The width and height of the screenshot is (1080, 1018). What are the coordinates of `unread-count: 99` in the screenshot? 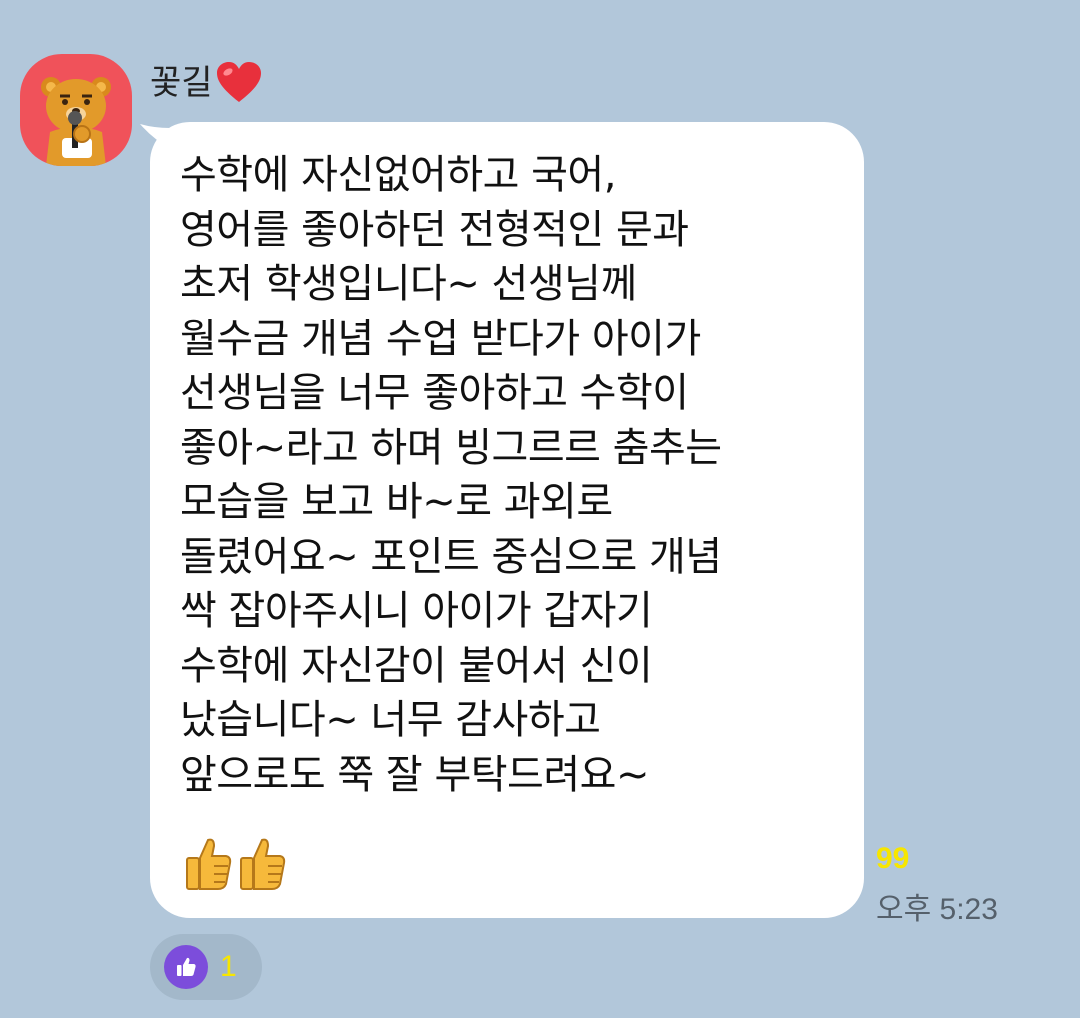 It's located at (893, 858).